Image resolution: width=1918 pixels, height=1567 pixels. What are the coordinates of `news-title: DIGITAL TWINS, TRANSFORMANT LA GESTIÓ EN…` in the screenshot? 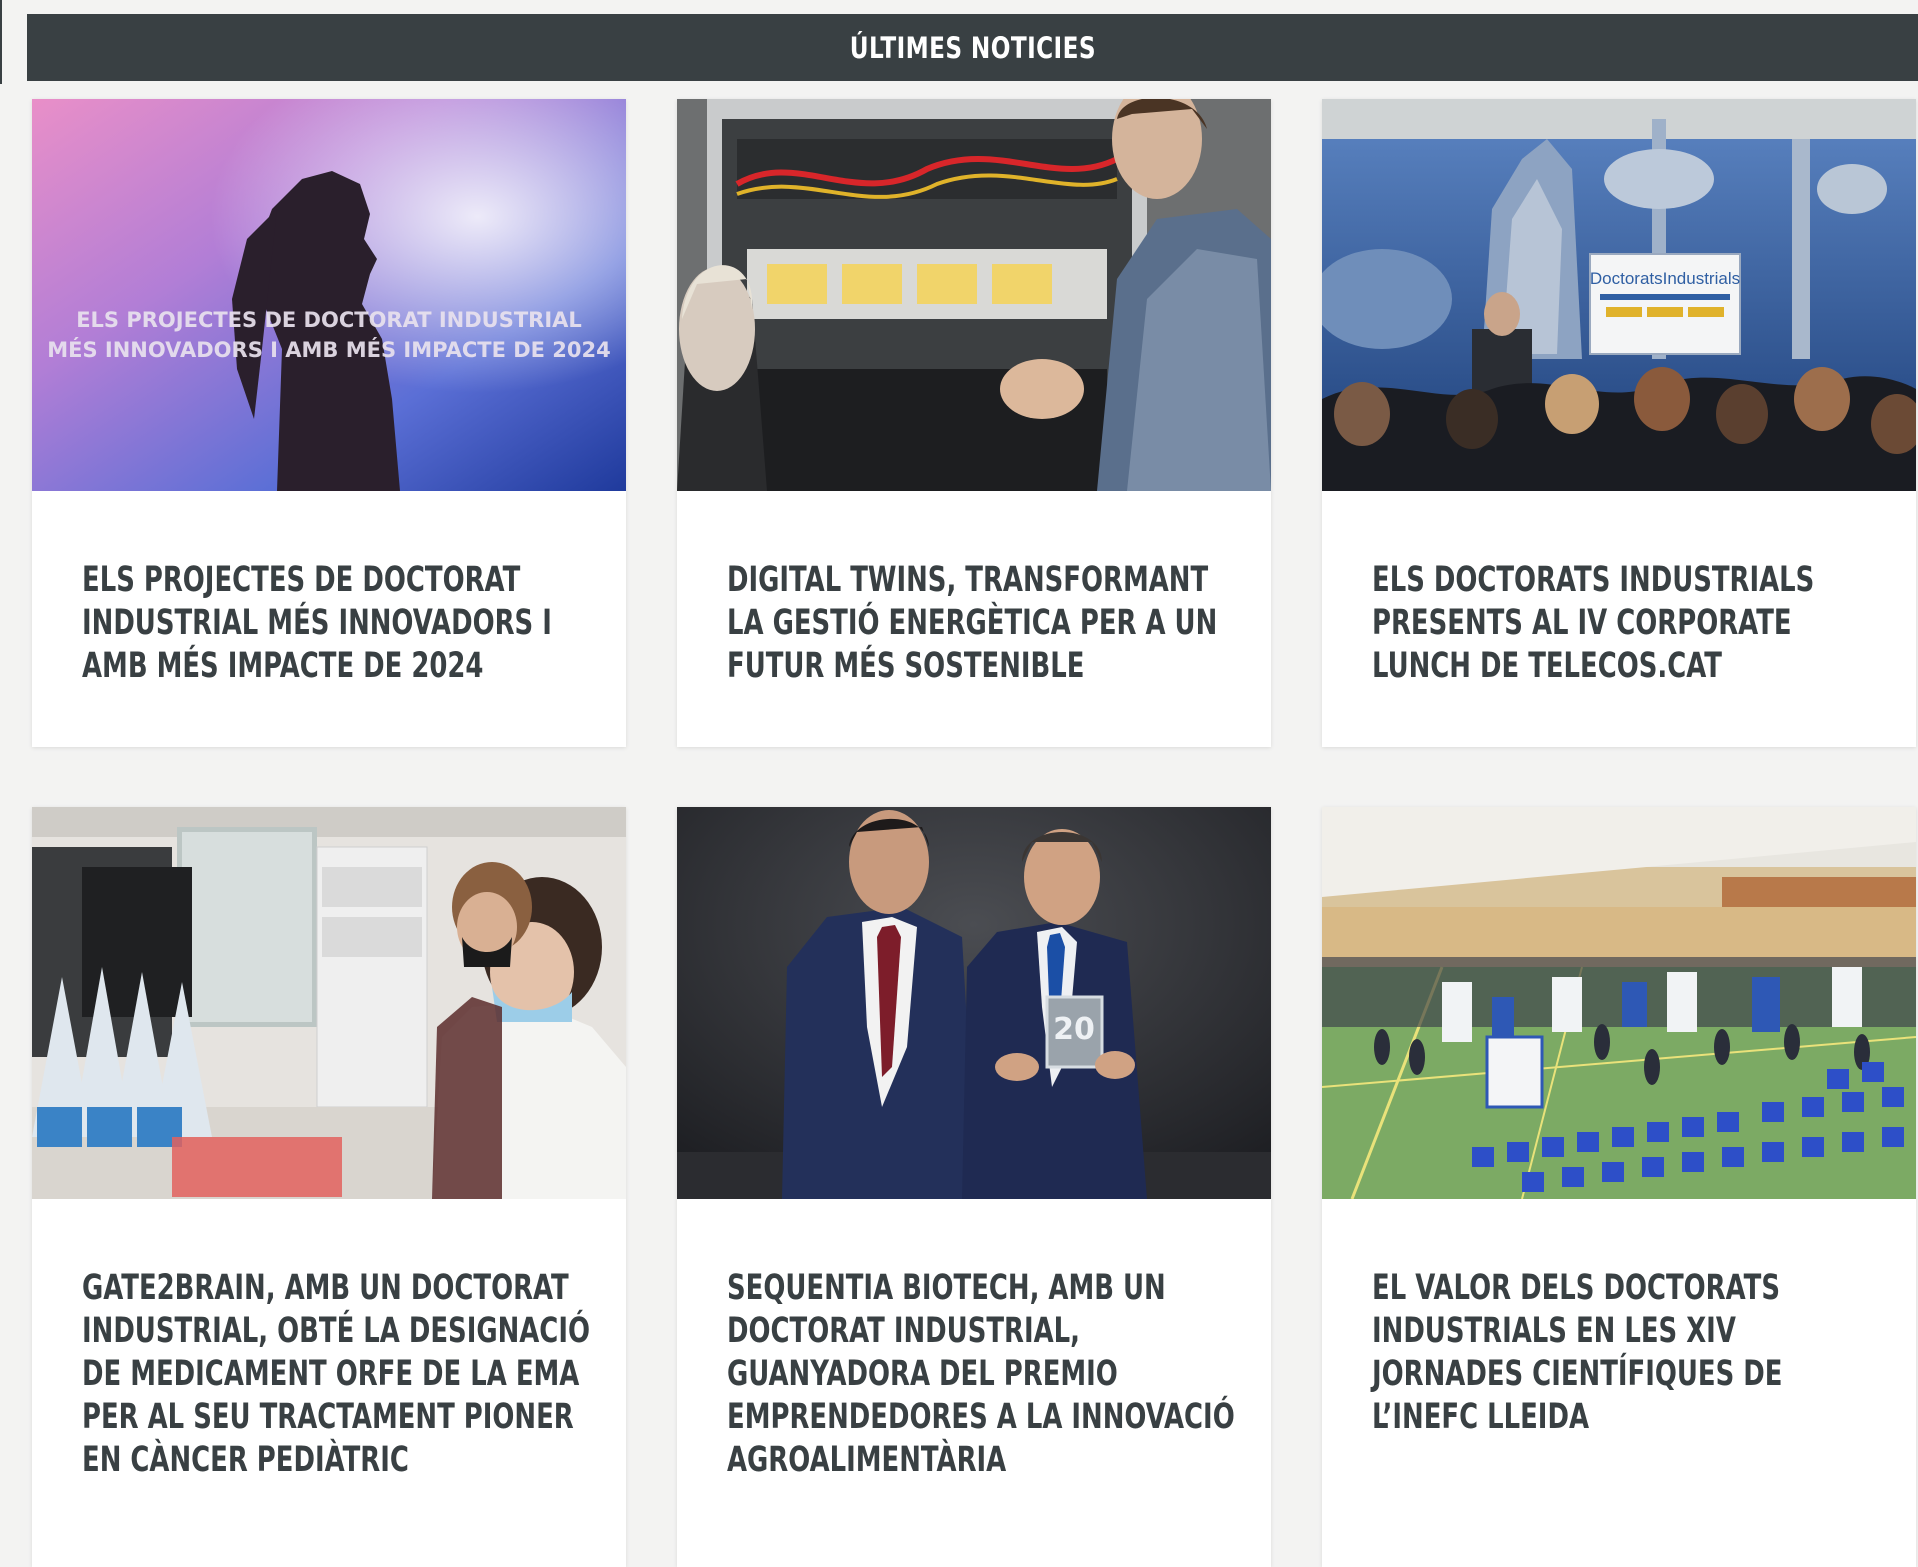 It's located at (982, 623).